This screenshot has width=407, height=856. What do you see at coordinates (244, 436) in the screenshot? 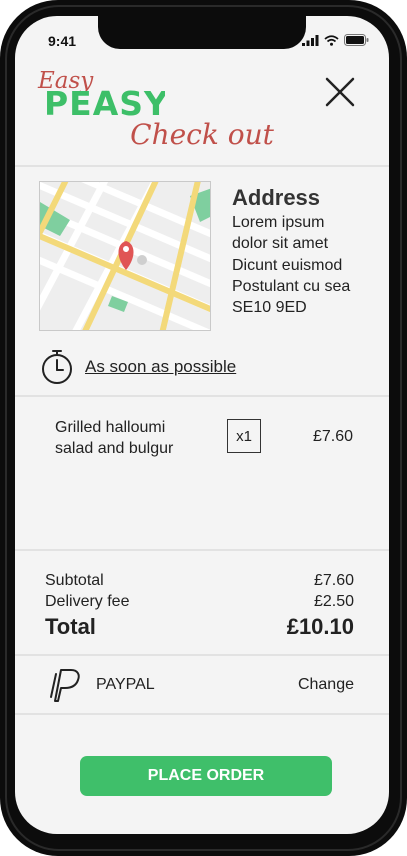
I see `quantity-box: x1` at bounding box center [244, 436].